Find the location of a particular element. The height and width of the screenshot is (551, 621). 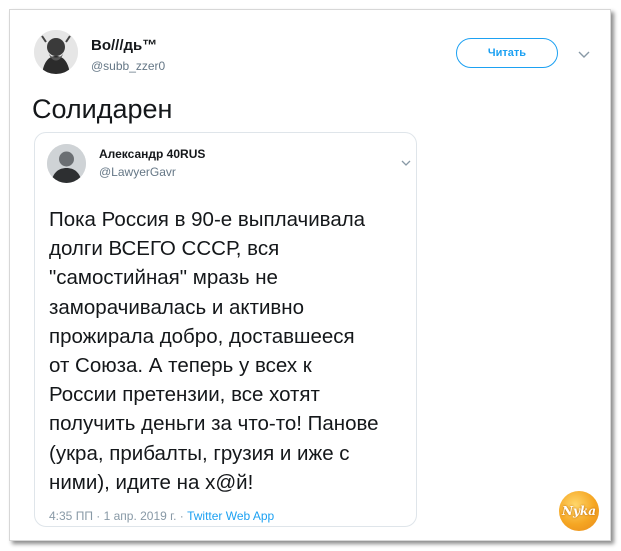

quoted-author-avatar is located at coordinates (66, 163).